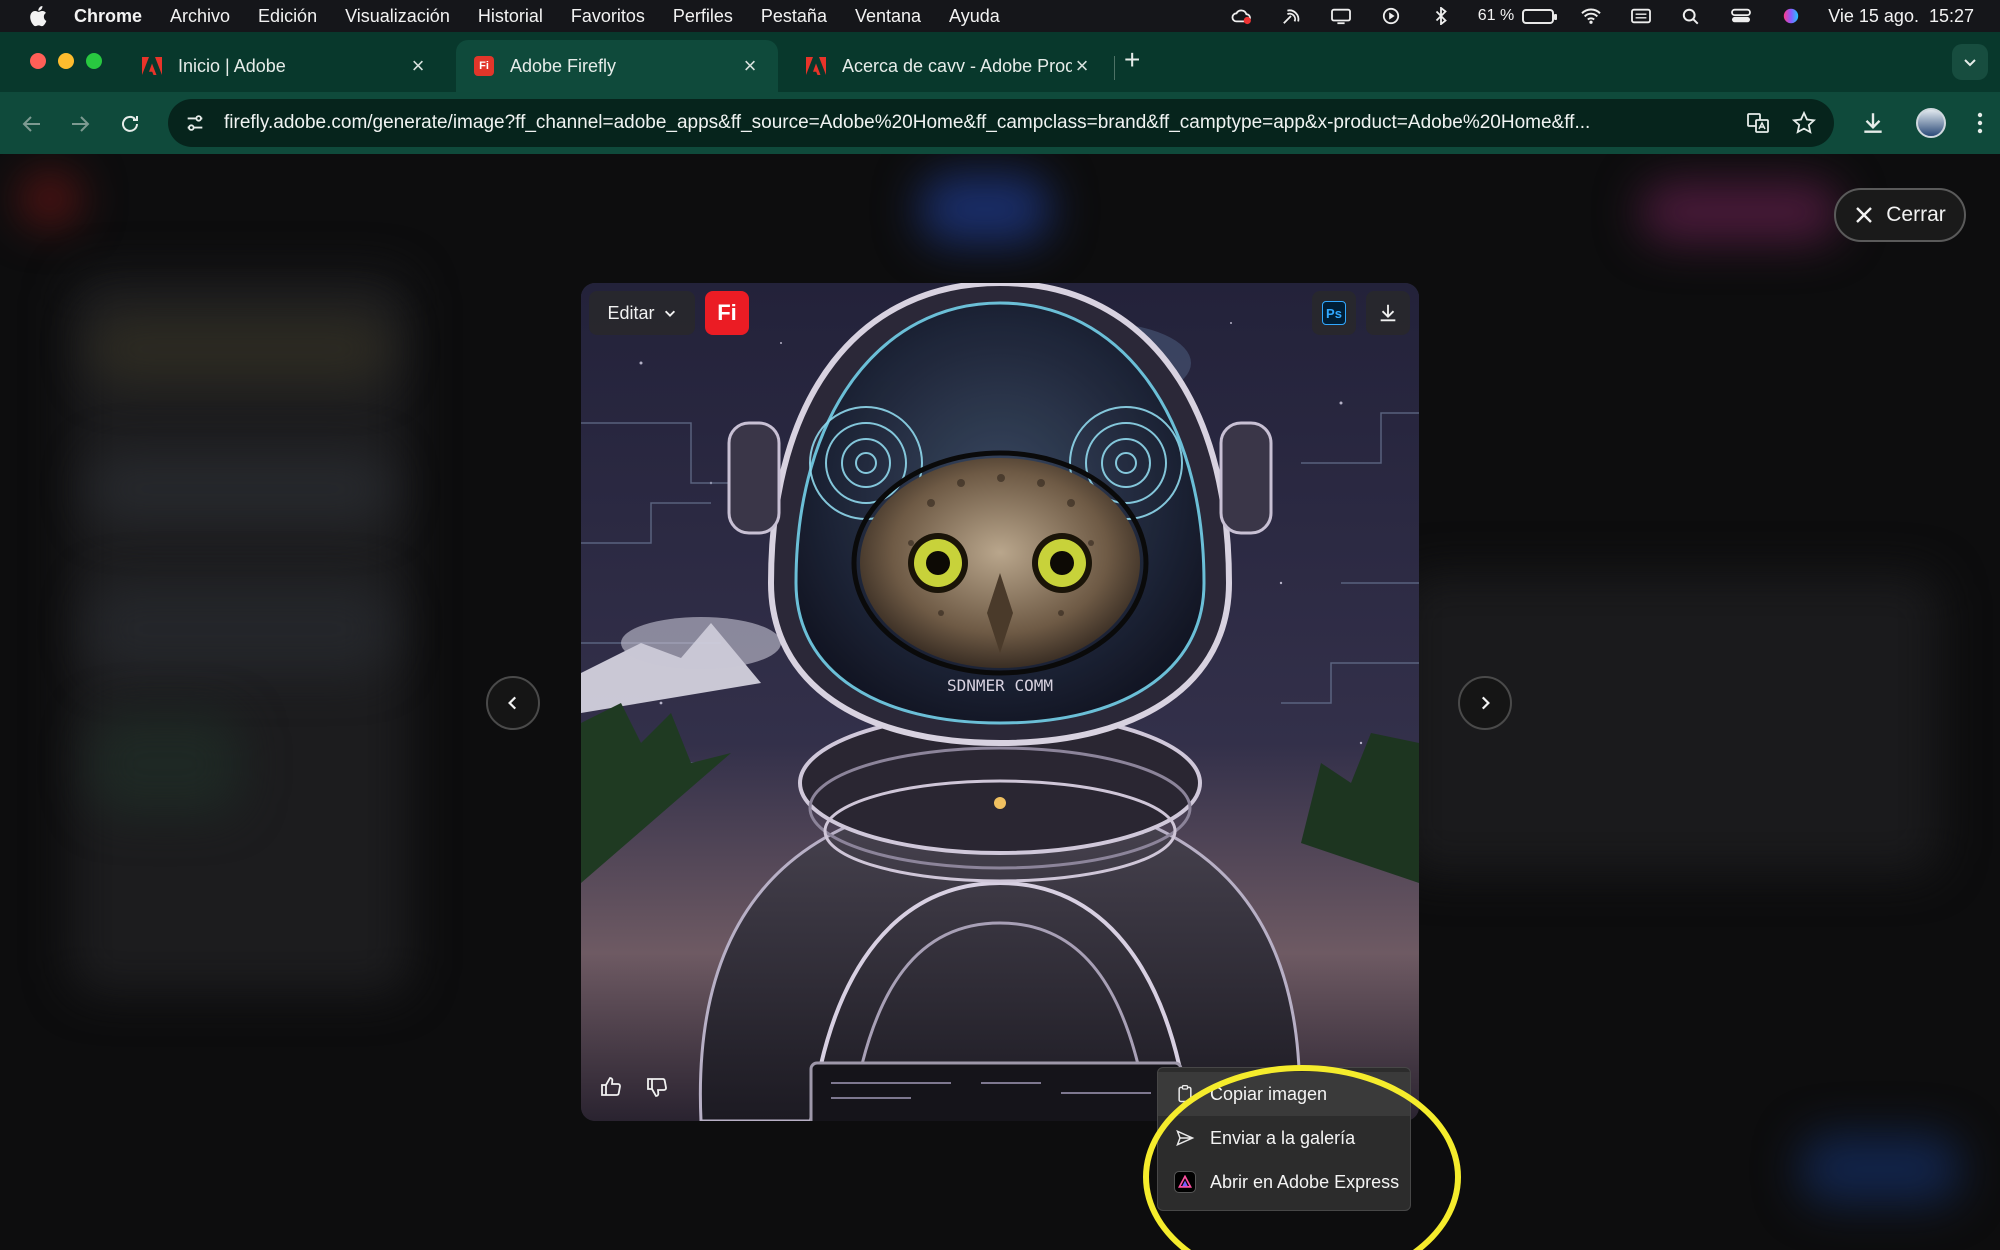  What do you see at coordinates (1880, 1169) in the screenshot?
I see `blurred-generate-button` at bounding box center [1880, 1169].